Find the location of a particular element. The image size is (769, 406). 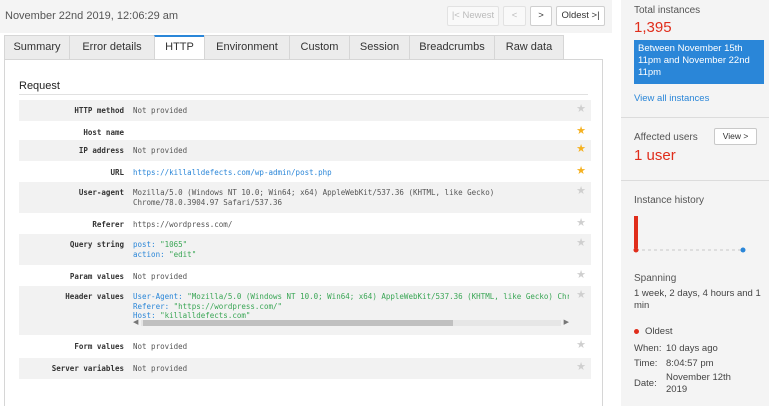

scroll-right-icon: ▶ is located at coordinates (566, 323).